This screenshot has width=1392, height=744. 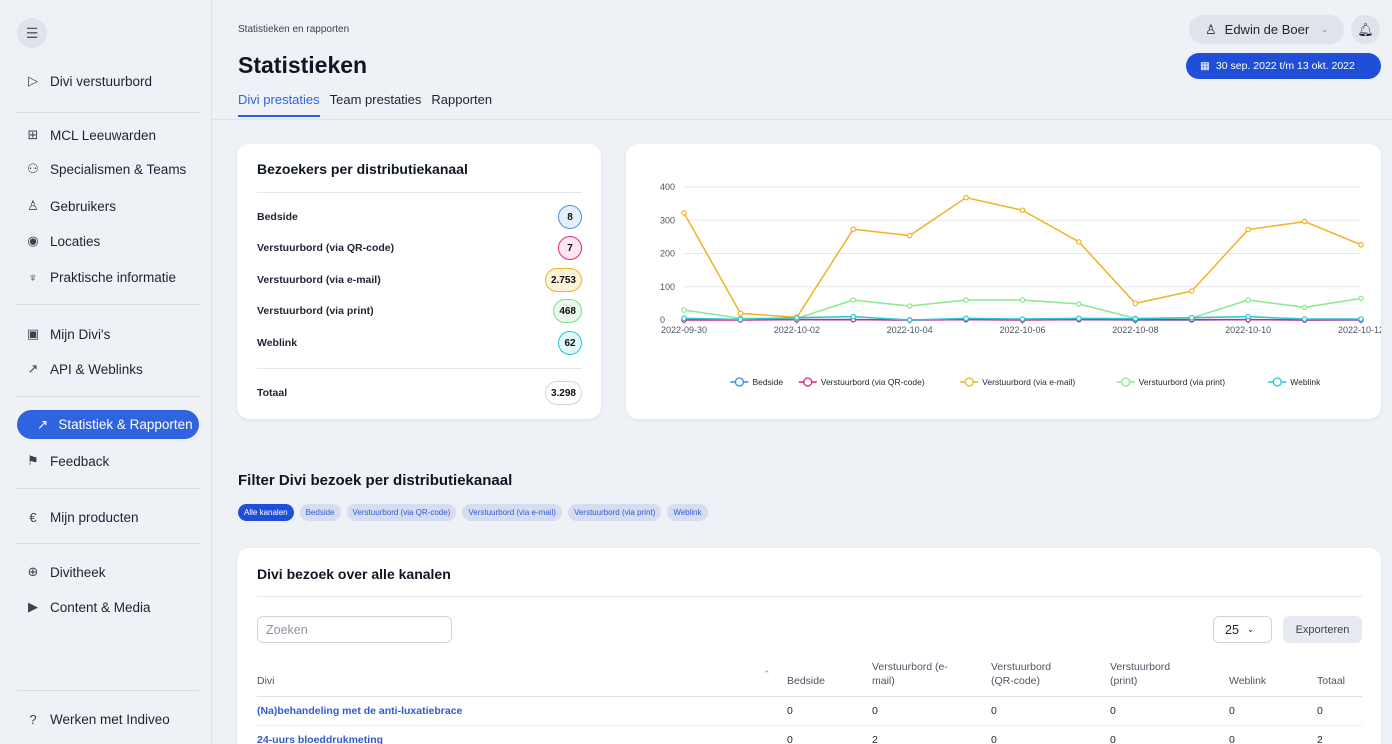 What do you see at coordinates (33, 571) in the screenshot?
I see `library-icon: ⊕` at bounding box center [33, 571].